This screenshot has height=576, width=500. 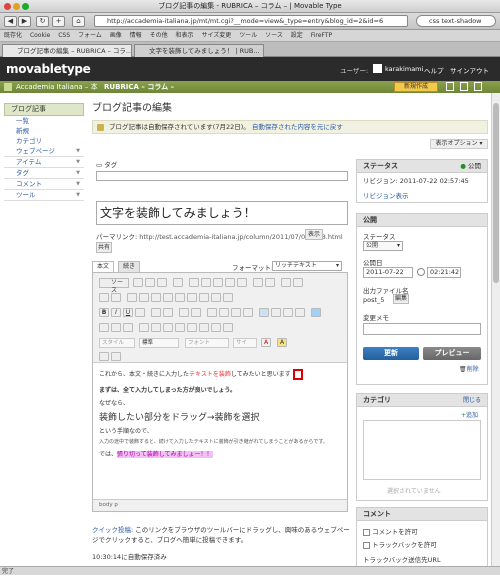 I want to click on print-icon, so click(x=178, y=282).